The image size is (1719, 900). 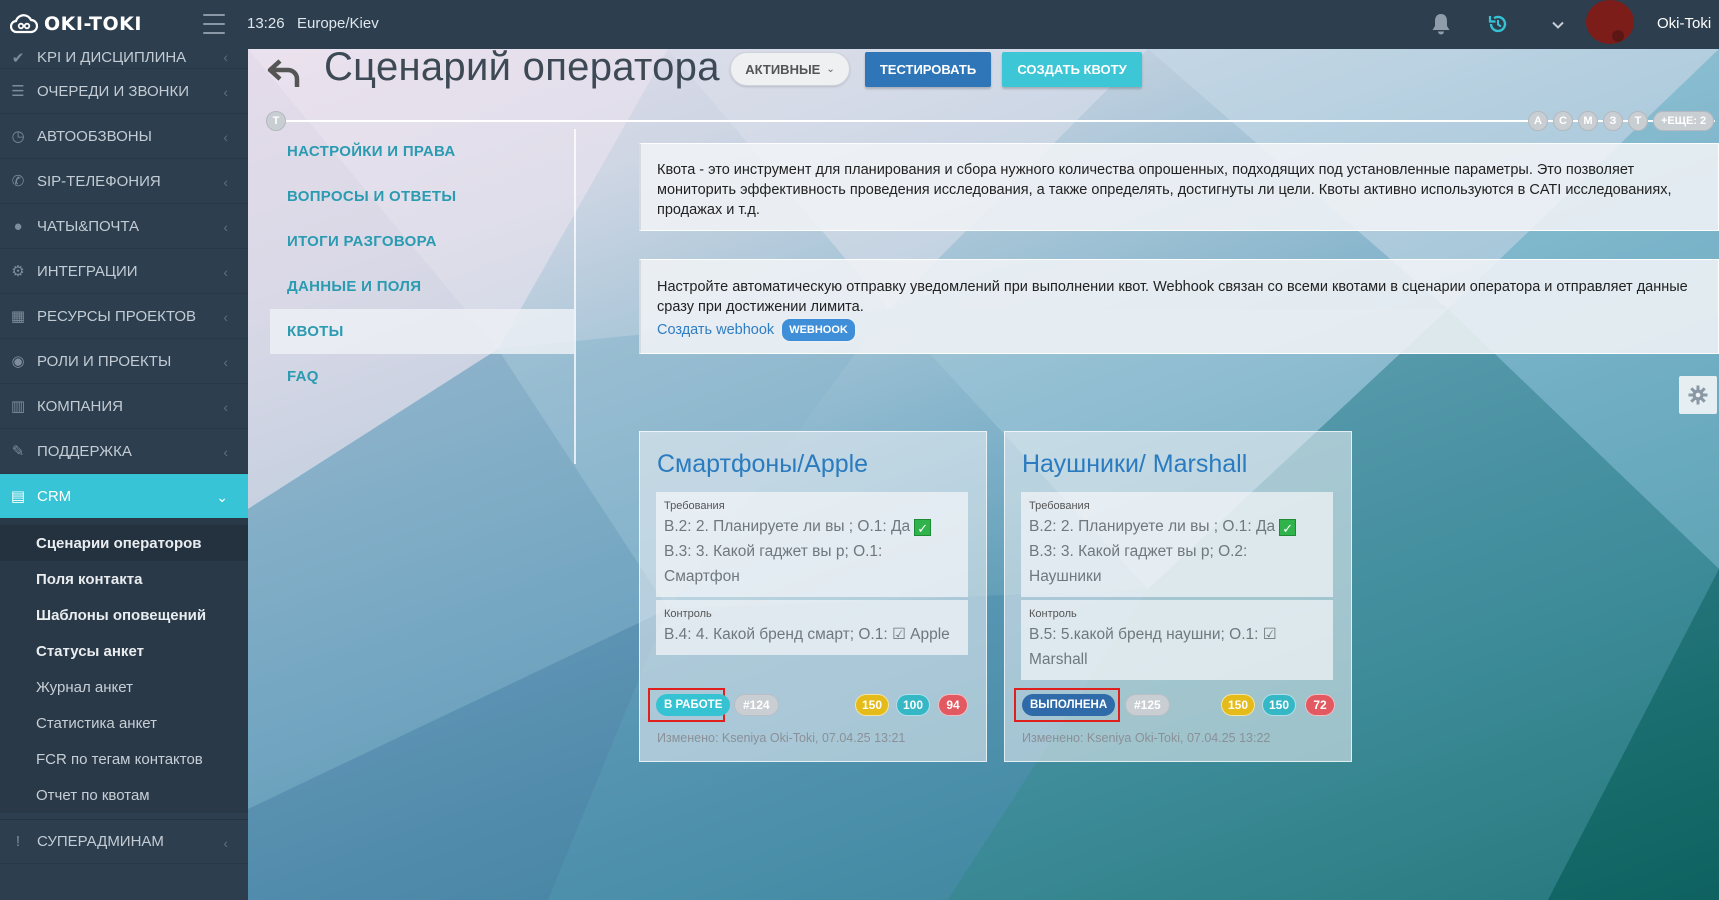 I want to click on bell-icon, so click(x=1441, y=24).